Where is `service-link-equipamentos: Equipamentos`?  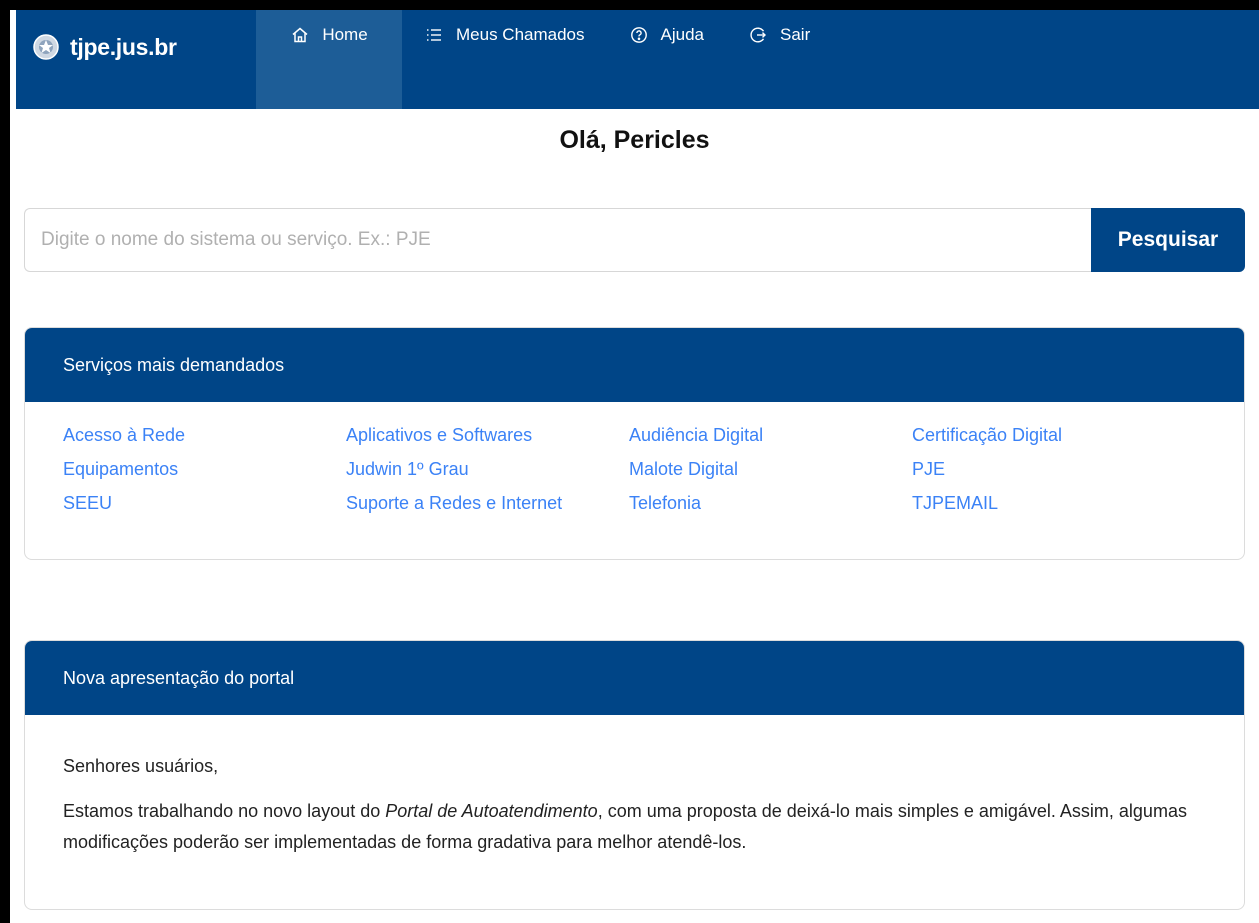 service-link-equipamentos: Equipamentos is located at coordinates (204, 469).